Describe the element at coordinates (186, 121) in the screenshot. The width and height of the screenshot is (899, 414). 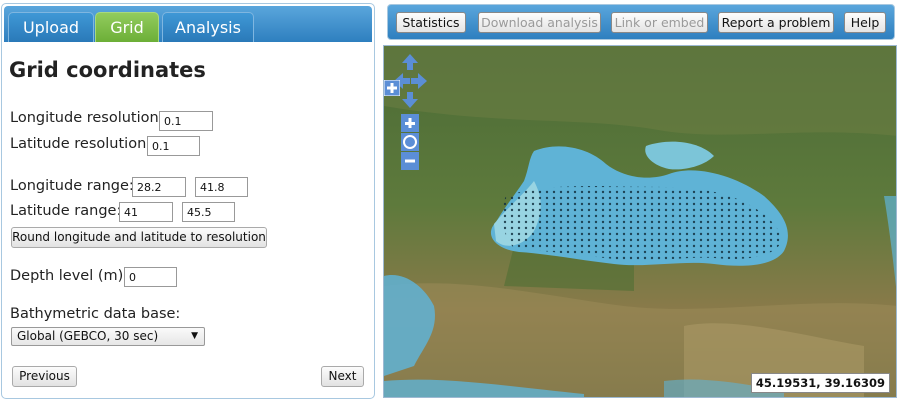
I see `longitude-resolution-input` at that location.